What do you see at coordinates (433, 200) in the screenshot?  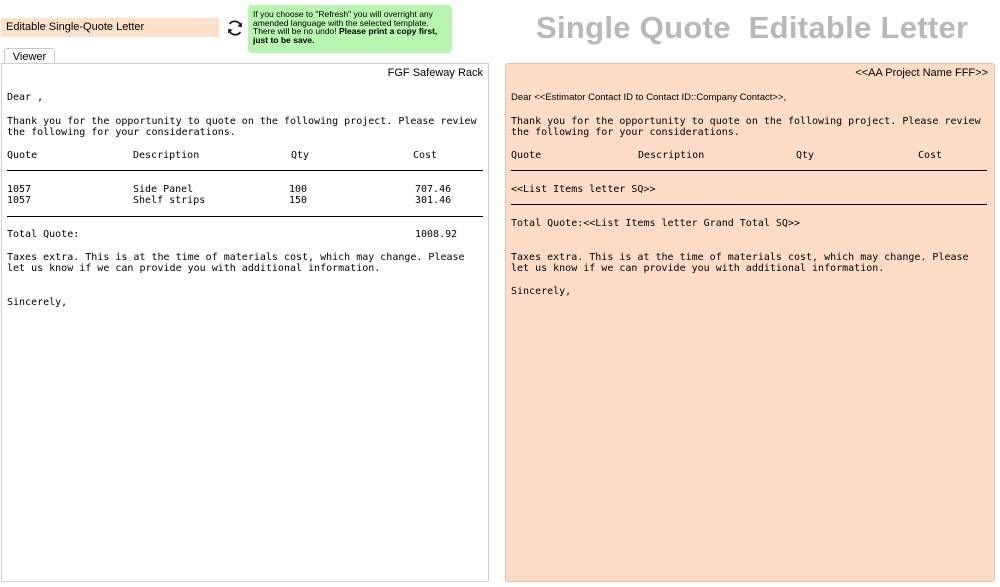 I see `row-cost: 301.46` at bounding box center [433, 200].